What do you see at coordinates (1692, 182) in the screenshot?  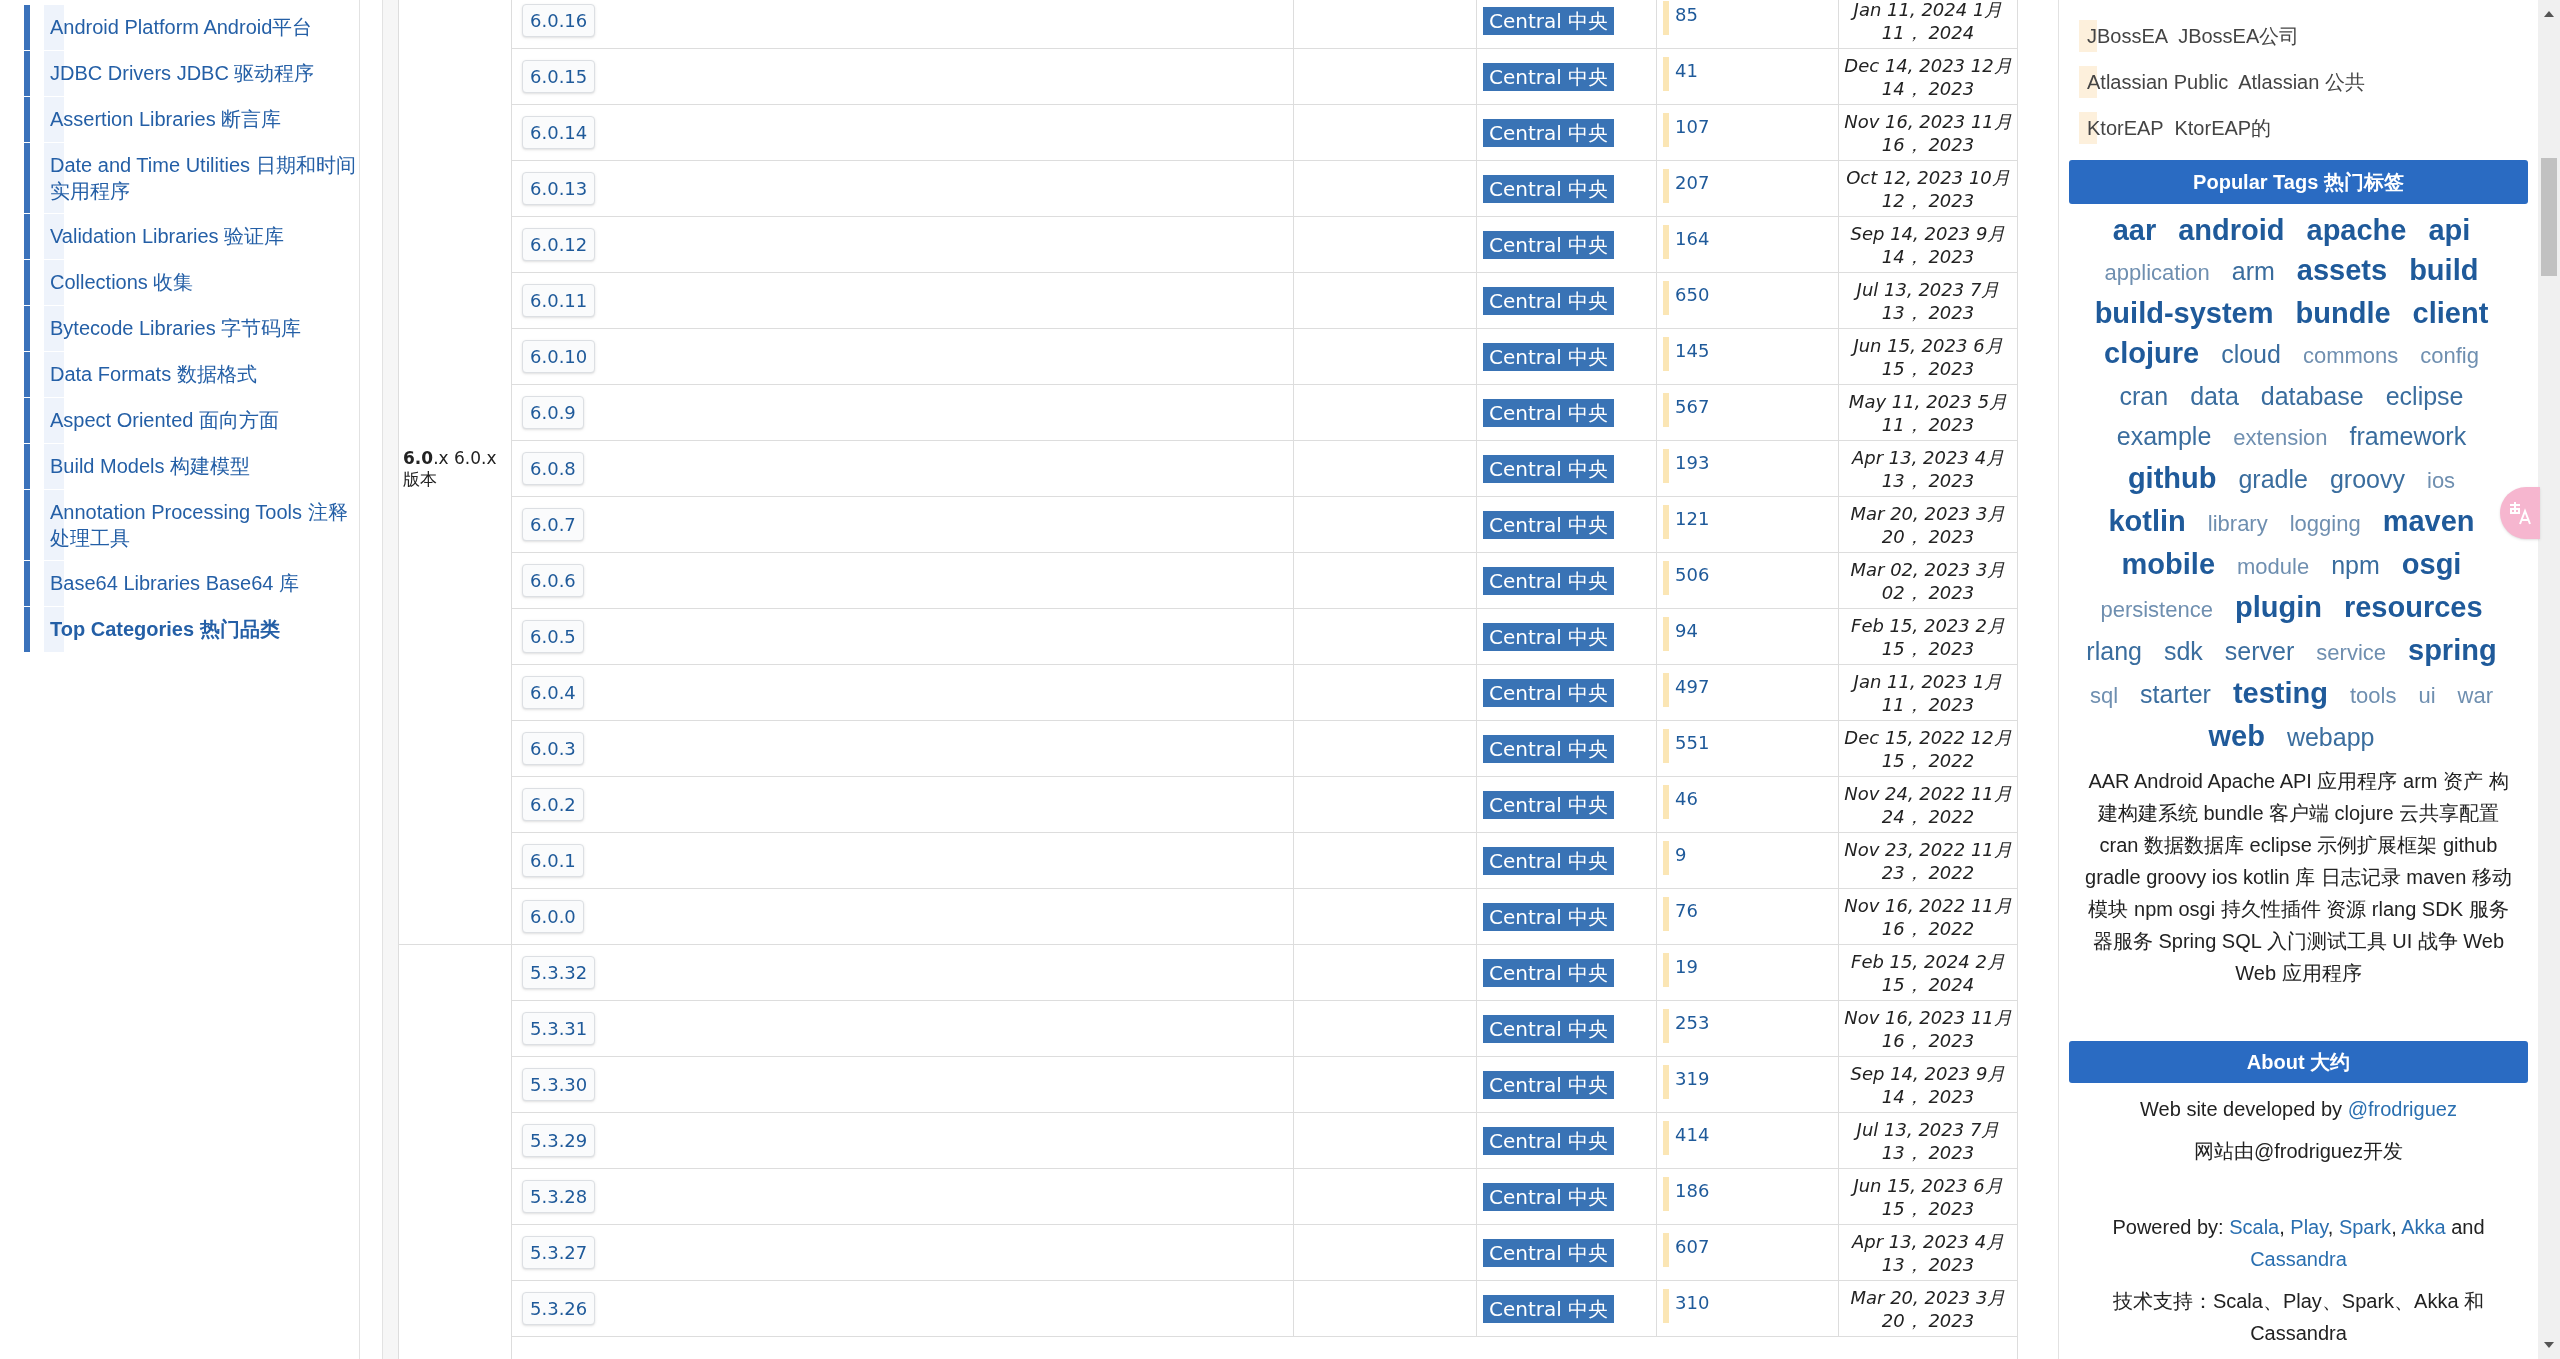 I see `usages-link: 207` at bounding box center [1692, 182].